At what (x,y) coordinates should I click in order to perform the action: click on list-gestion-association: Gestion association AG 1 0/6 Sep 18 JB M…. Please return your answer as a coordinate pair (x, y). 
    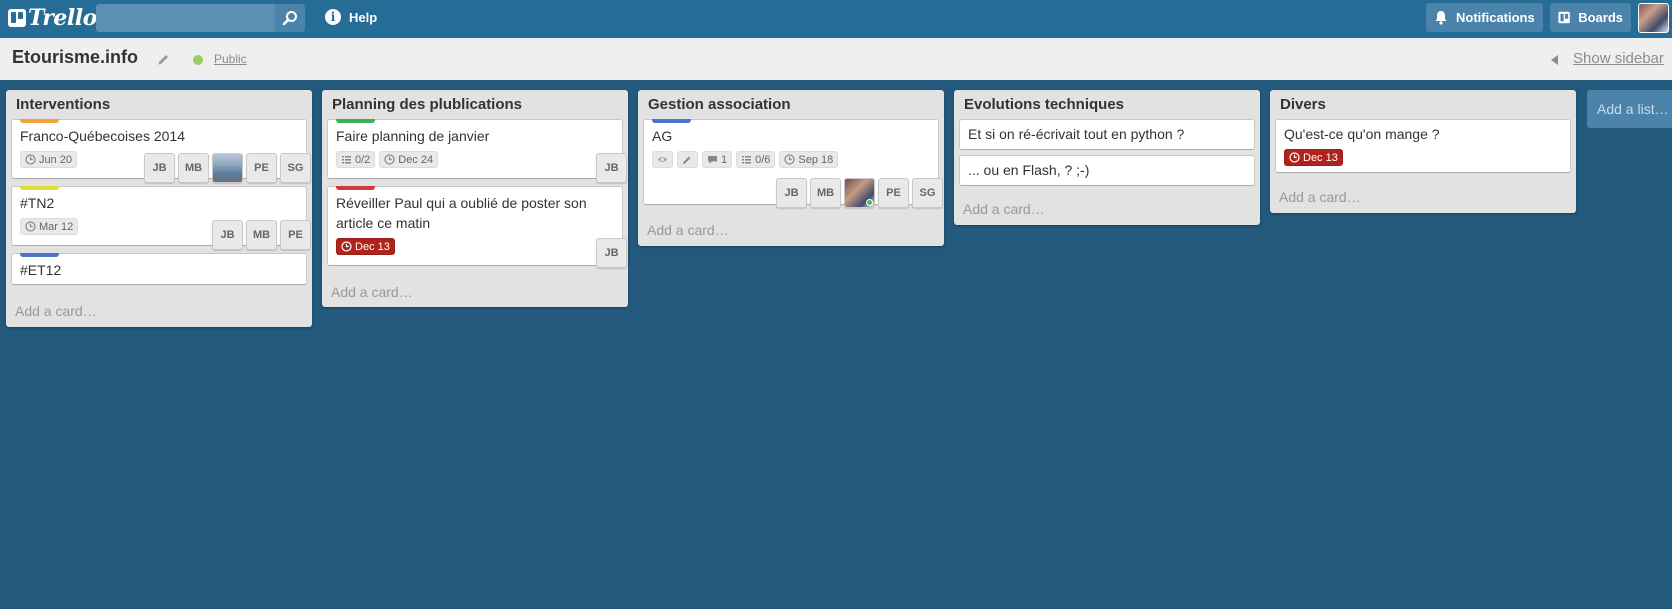
    Looking at the image, I should click on (791, 168).